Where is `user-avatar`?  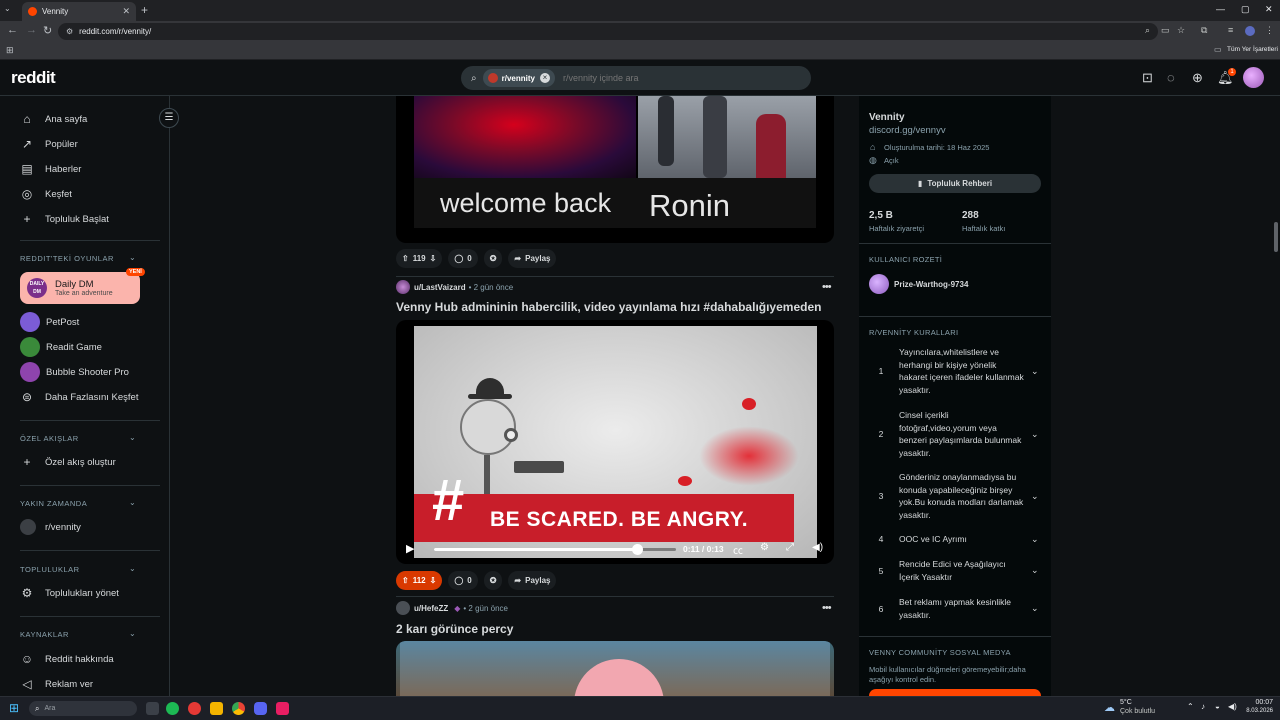 user-avatar is located at coordinates (1253, 77).